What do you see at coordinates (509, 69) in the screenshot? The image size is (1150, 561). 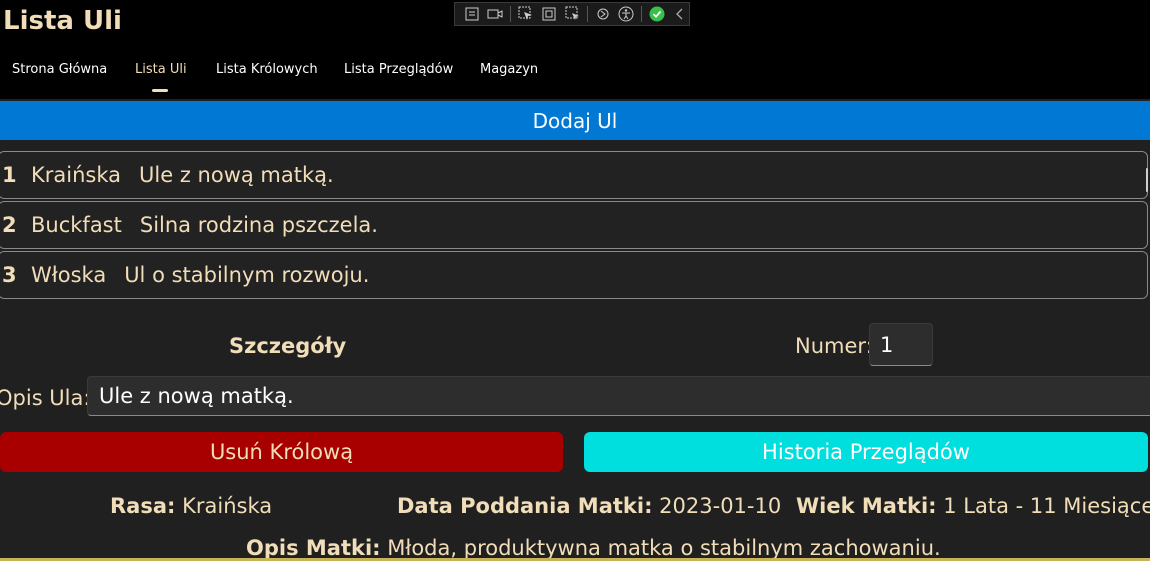 I see `nav-item-warehouse: Magazyn` at bounding box center [509, 69].